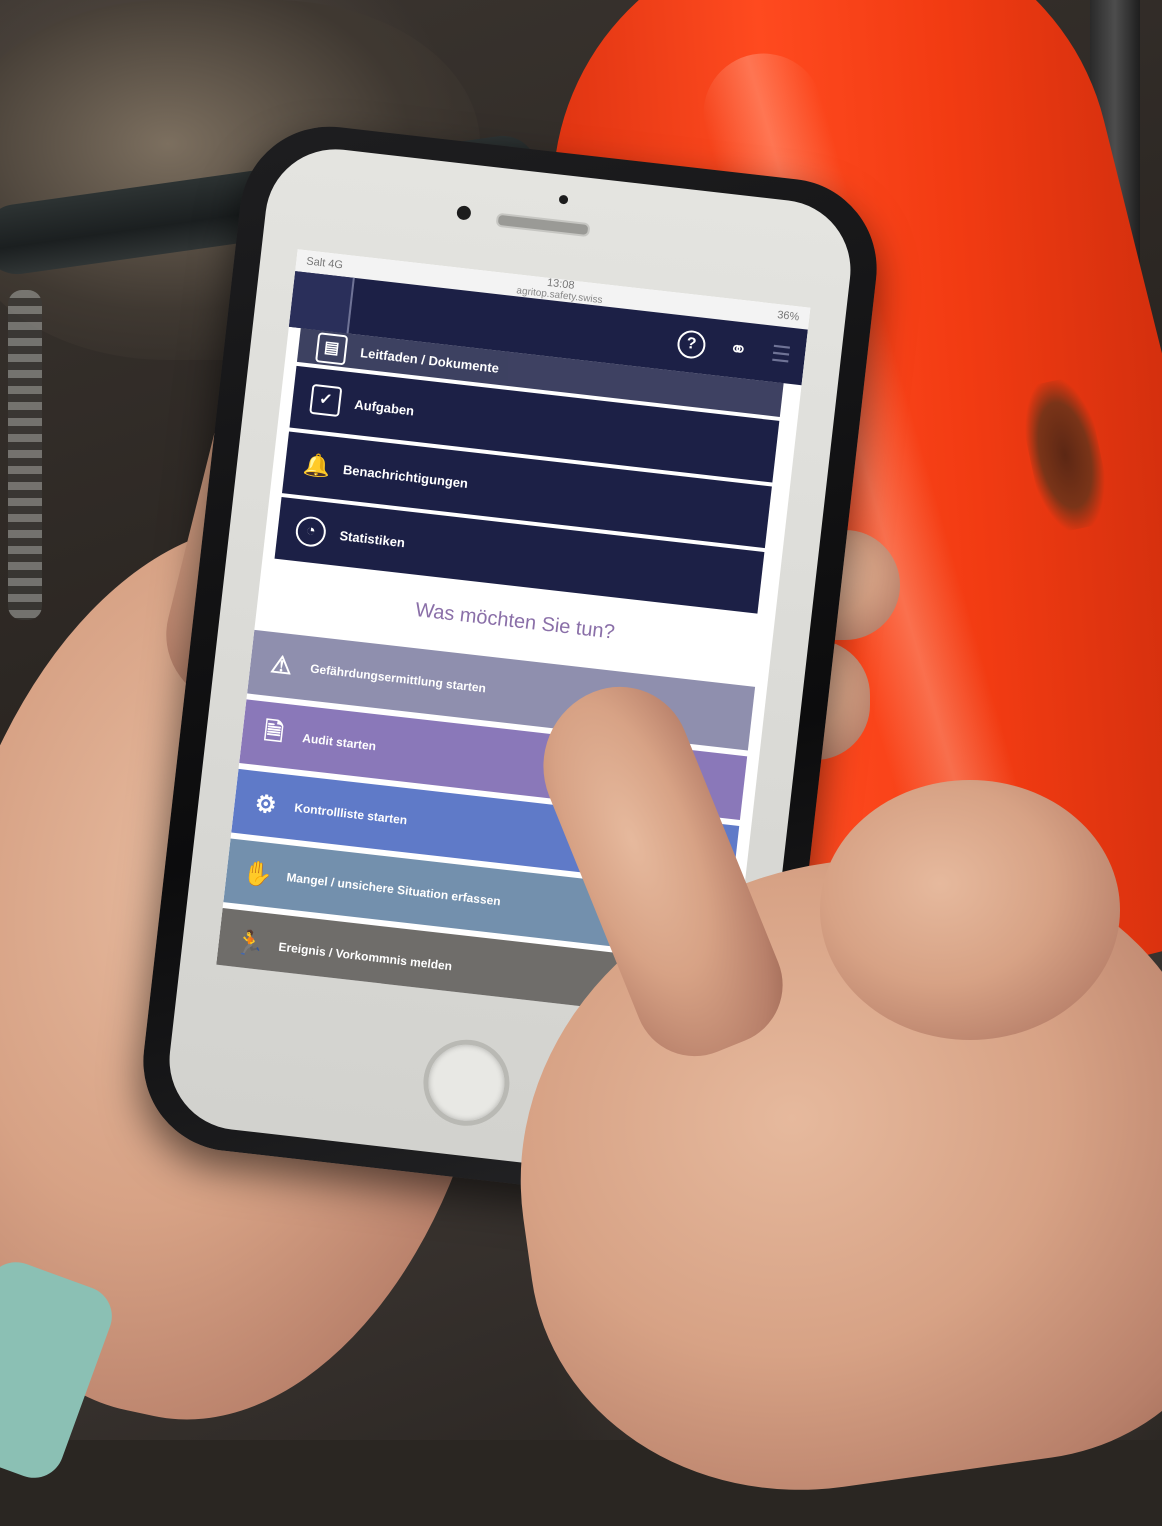 The height and width of the screenshot is (1526, 1162). I want to click on falling-person-icon: 🏃, so click(250, 943).